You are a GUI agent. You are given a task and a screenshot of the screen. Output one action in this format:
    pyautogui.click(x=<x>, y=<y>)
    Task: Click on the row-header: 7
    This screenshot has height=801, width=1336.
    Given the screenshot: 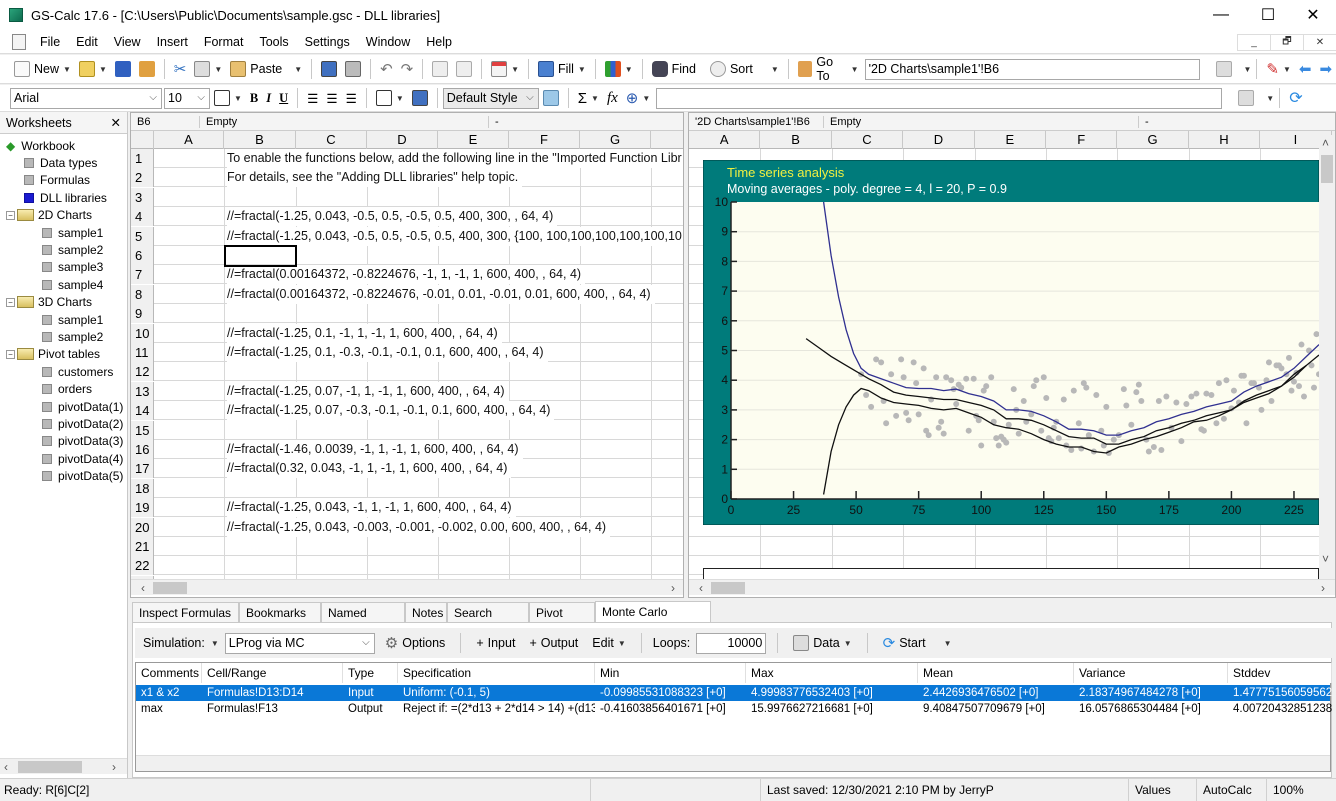 What is the action you would take?
    pyautogui.click(x=142, y=275)
    